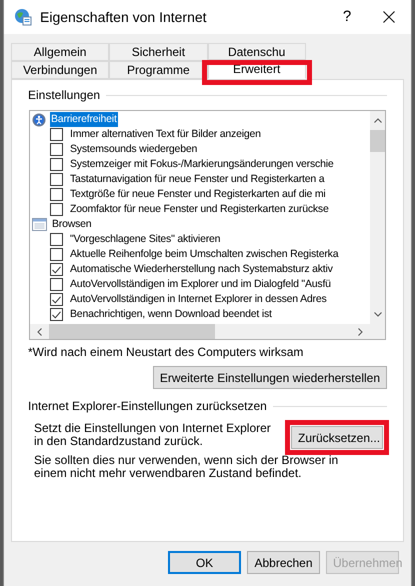 The height and width of the screenshot is (586, 415). What do you see at coordinates (283, 562) in the screenshot?
I see `dialog-button: Abbrechen` at bounding box center [283, 562].